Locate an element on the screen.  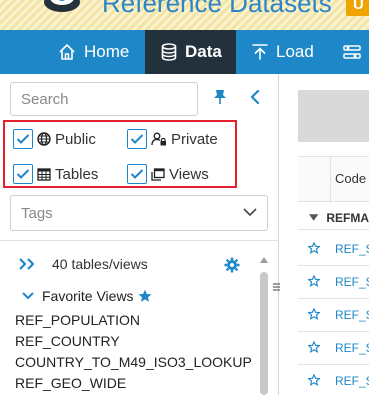
table-icon is located at coordinates (44, 174).